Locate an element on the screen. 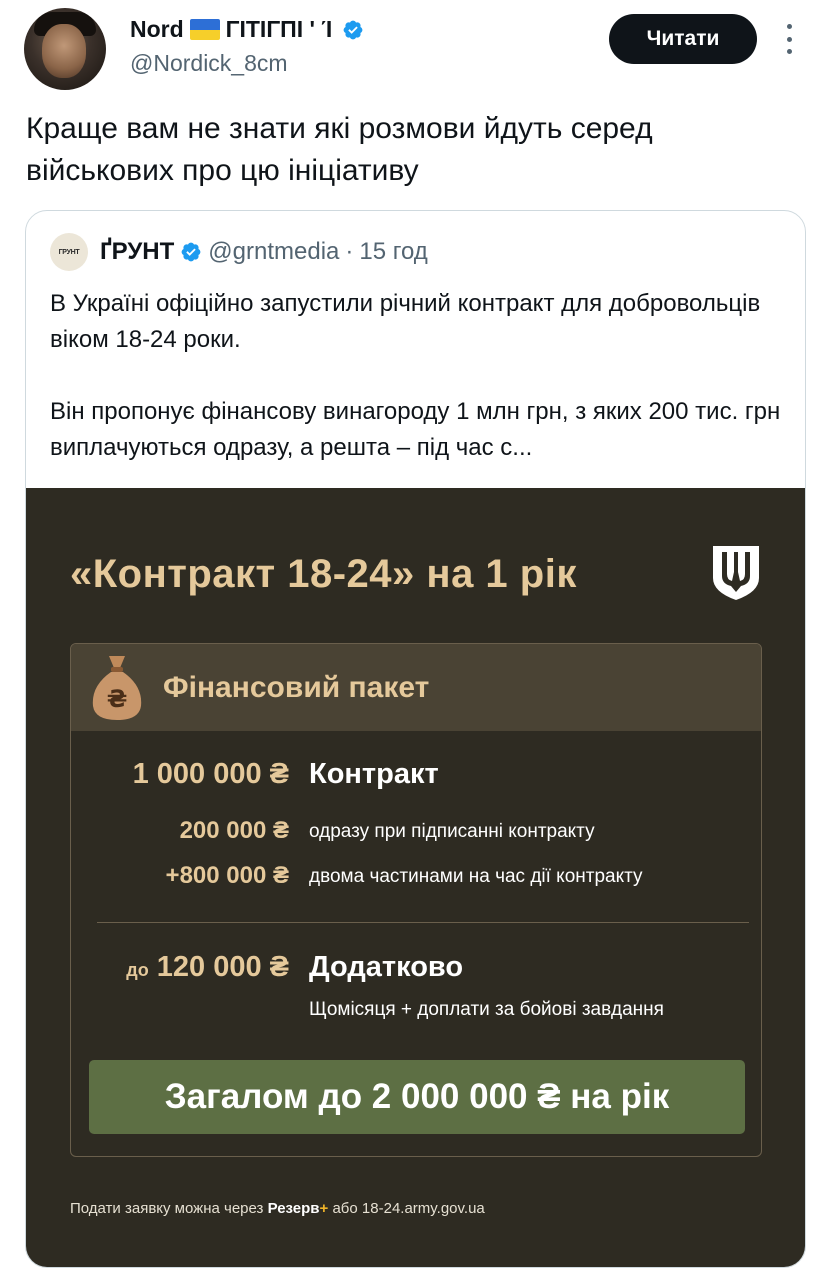  quote-logo-text: ГРУНТ is located at coordinates (69, 252).